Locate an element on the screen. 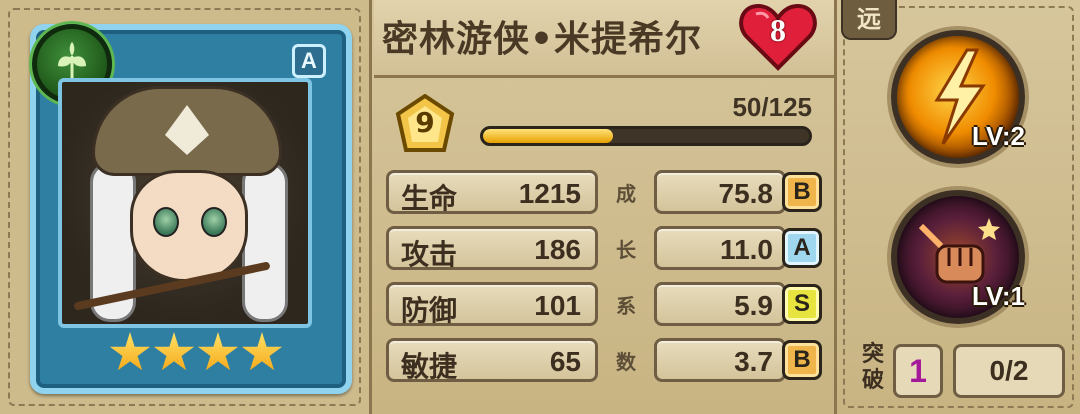  hero-name: 密林游侠•米提希尔 is located at coordinates (542, 39).